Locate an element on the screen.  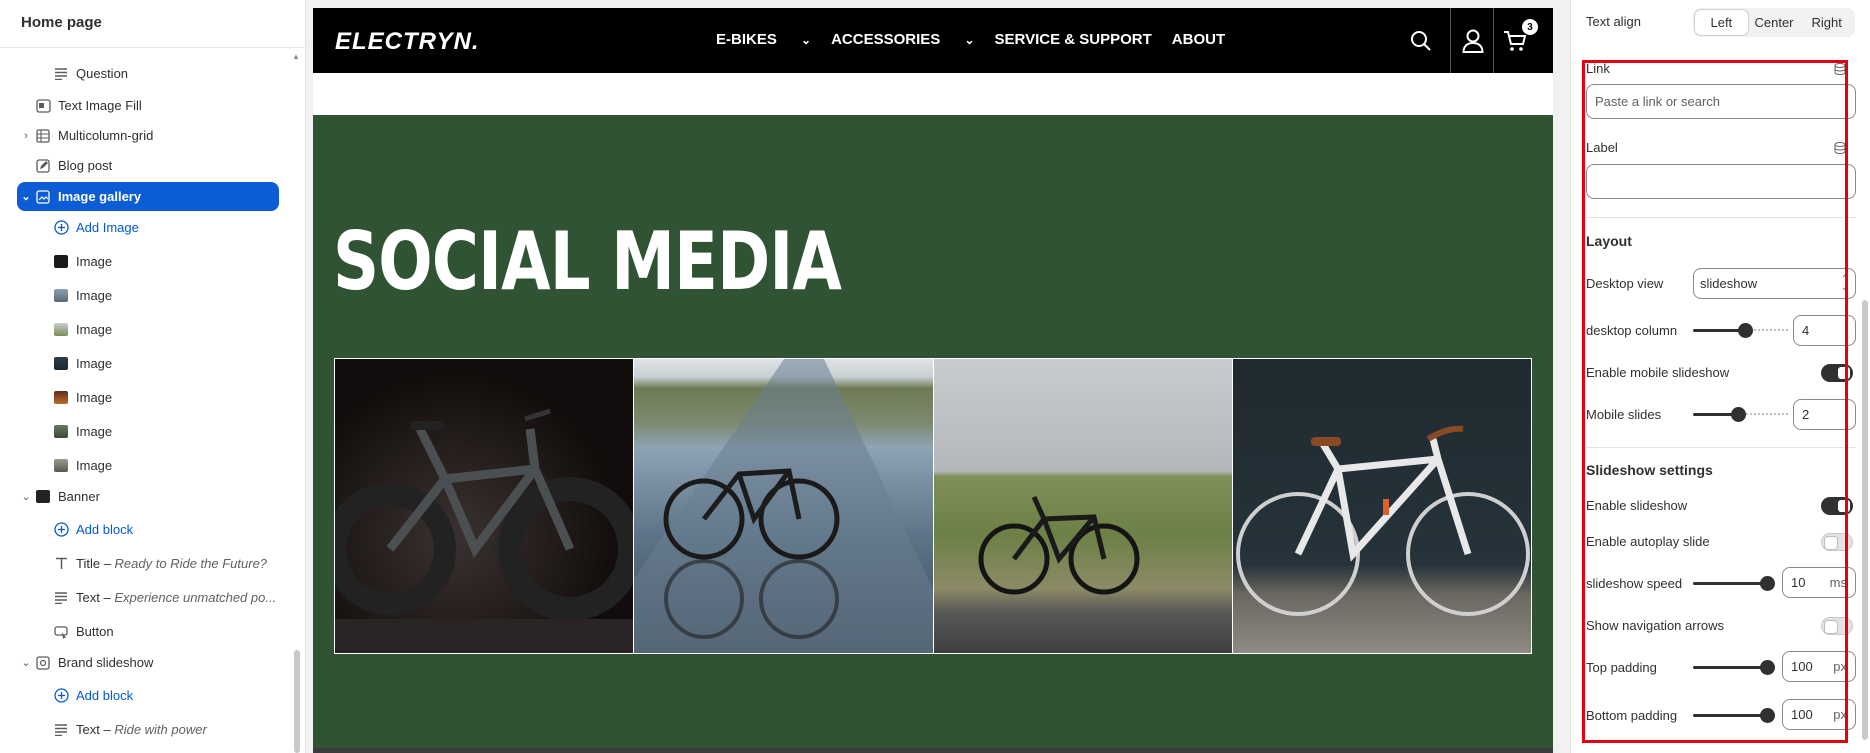
tree-item-question: Question is located at coordinates (148, 73).